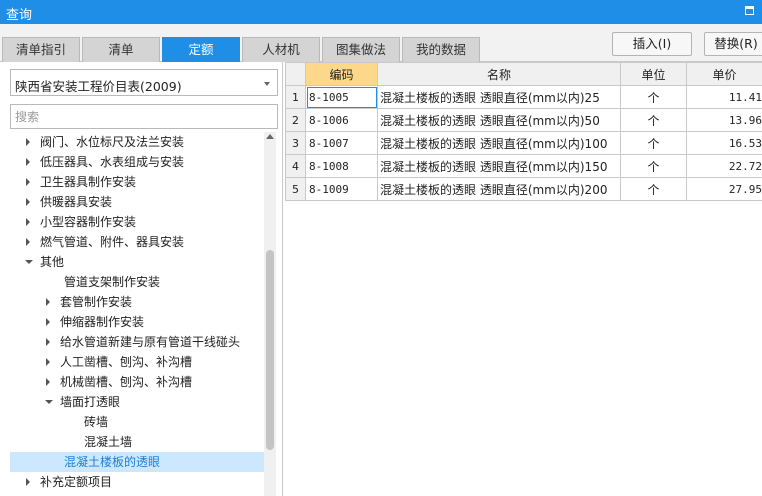  I want to click on tree-item-label: 混凝土墙, so click(108, 442).